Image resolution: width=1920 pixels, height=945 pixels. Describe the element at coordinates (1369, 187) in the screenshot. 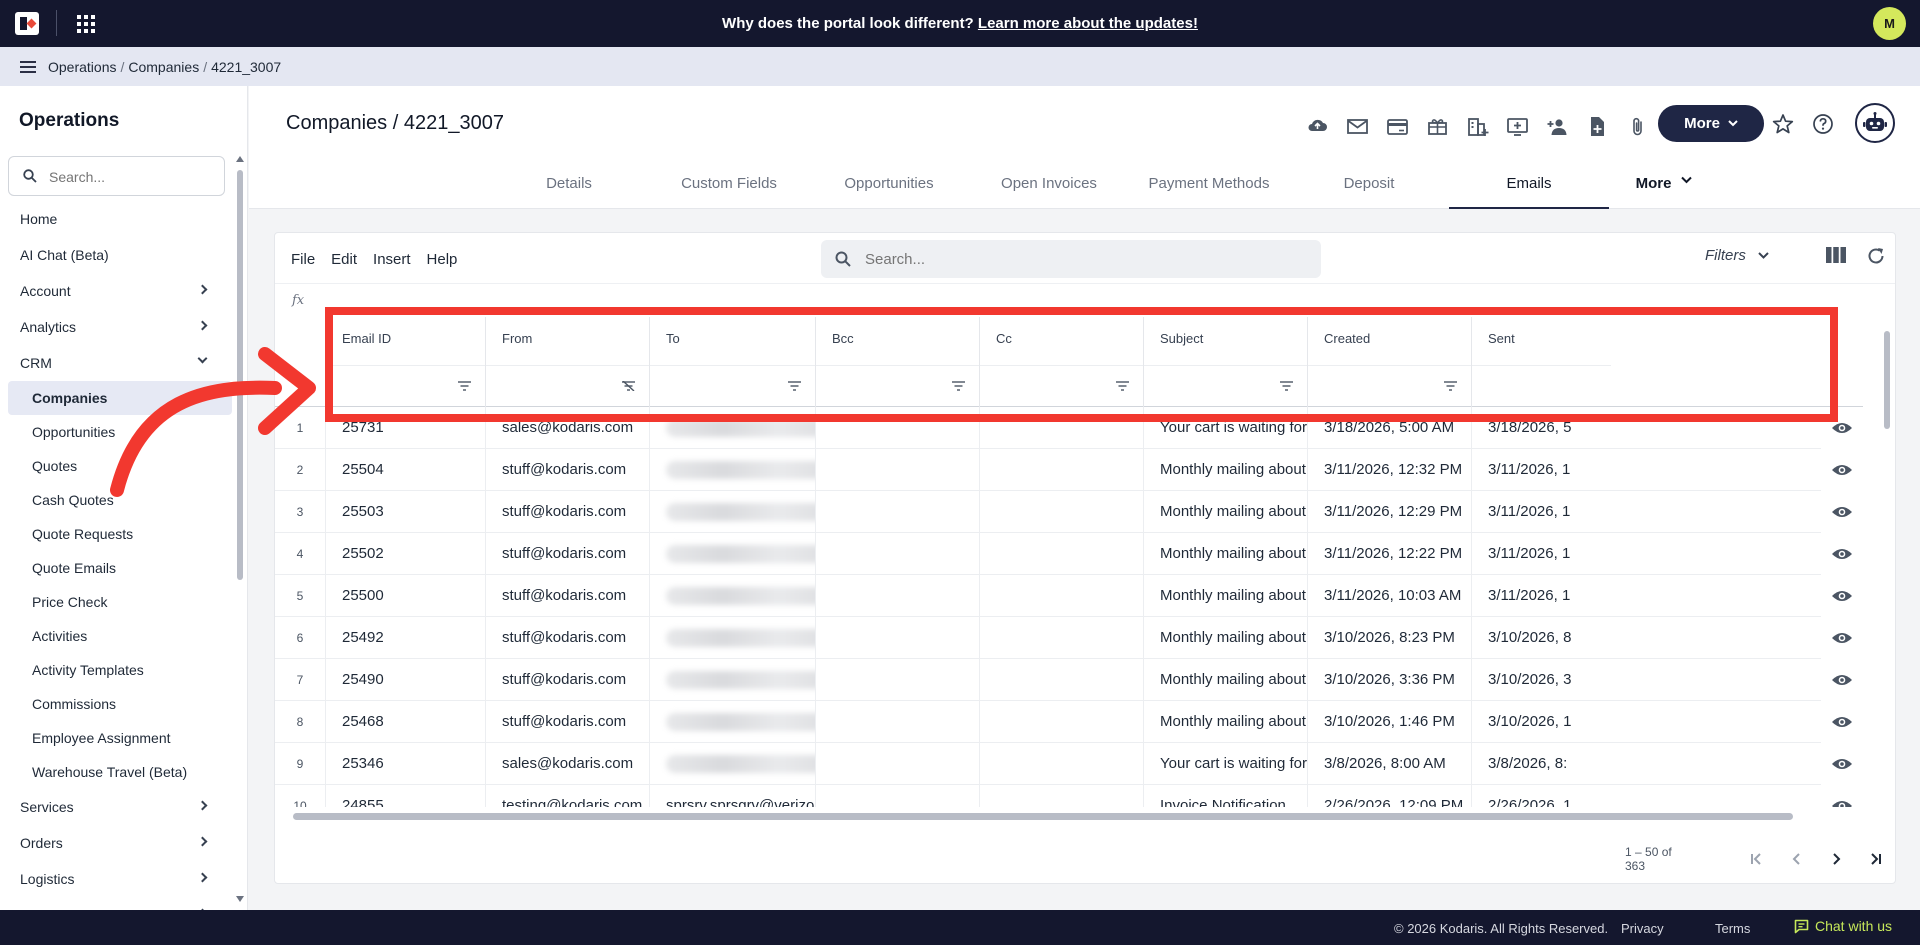

I see `tab-deposit: Deposit` at that location.